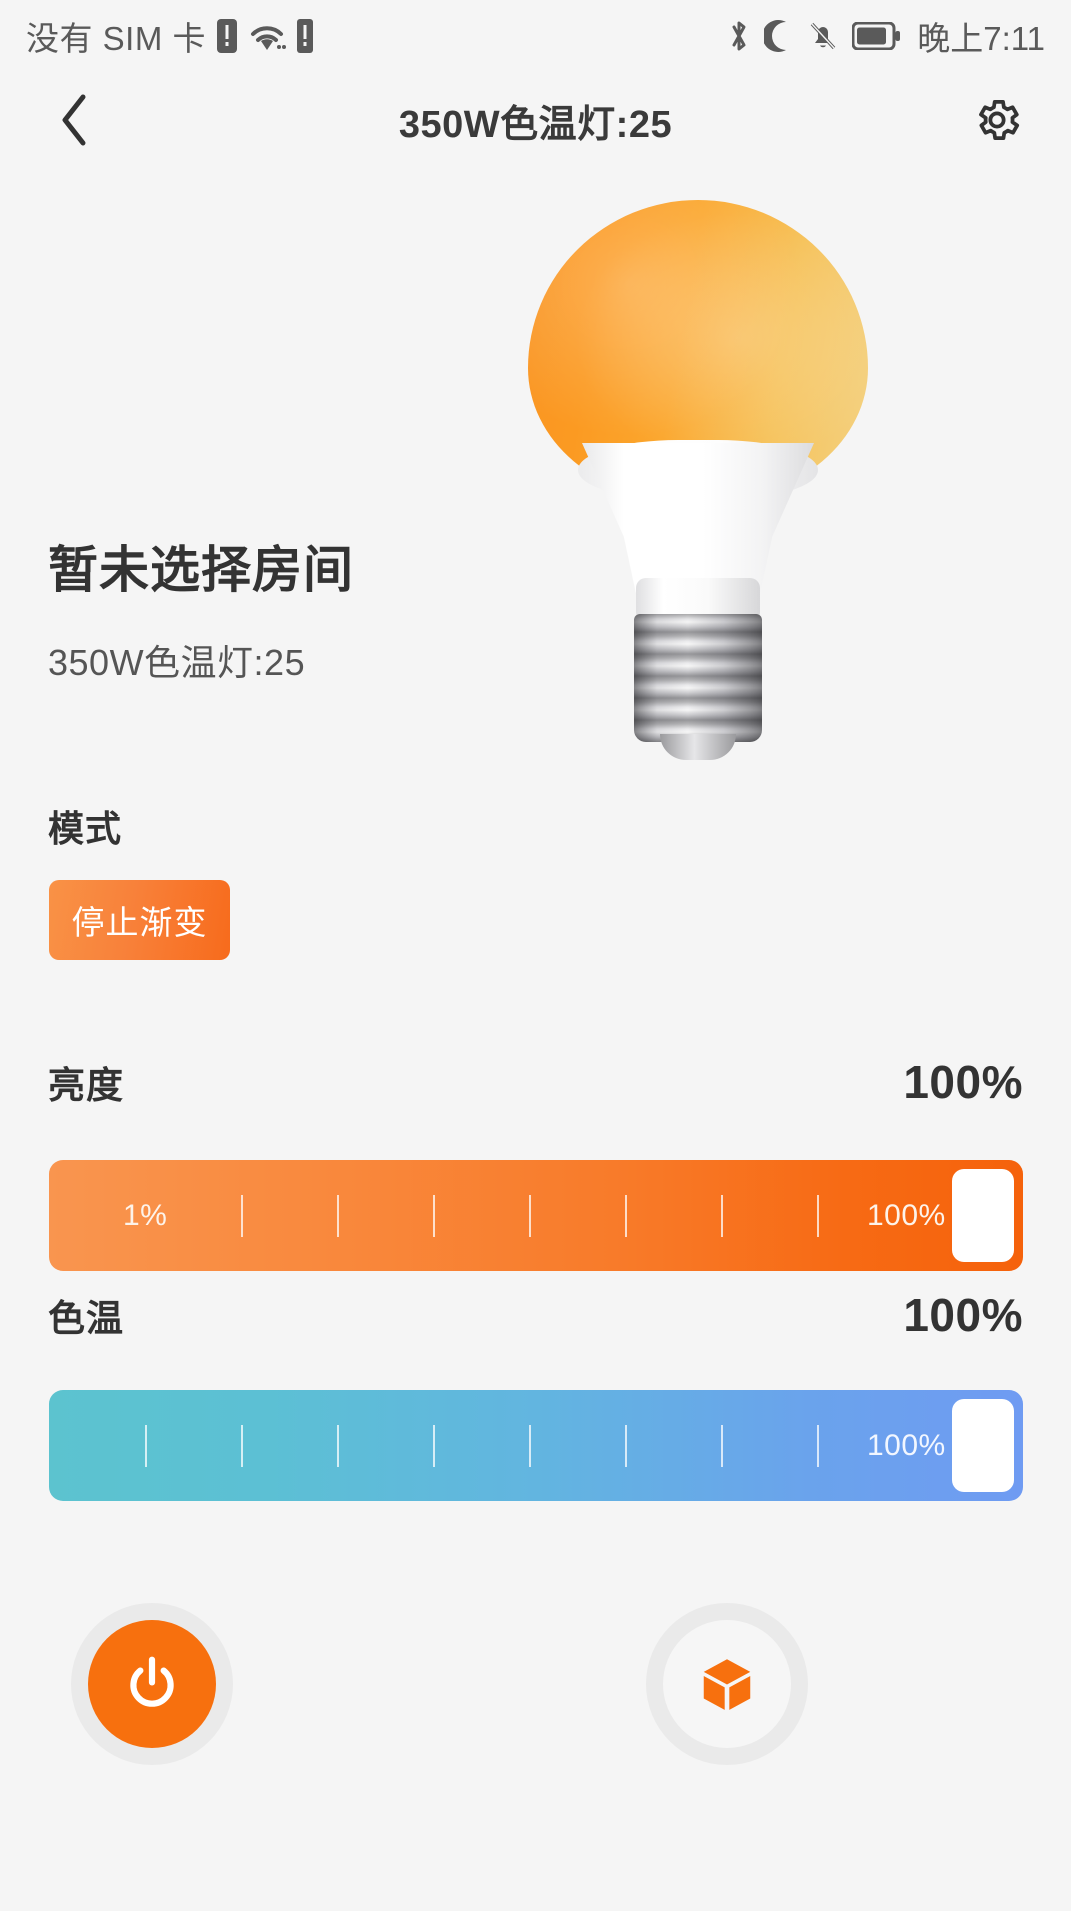  I want to click on battery-icon, so click(876, 36).